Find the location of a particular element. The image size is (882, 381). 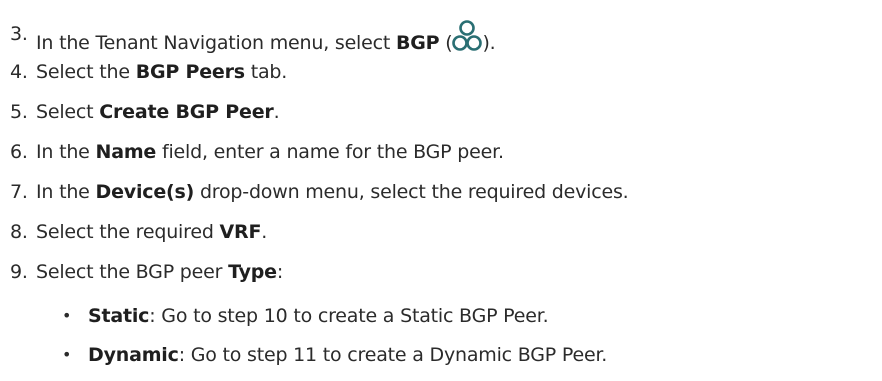

step-text-pre: In the Tenant Navigation menu, select is located at coordinates (216, 43).